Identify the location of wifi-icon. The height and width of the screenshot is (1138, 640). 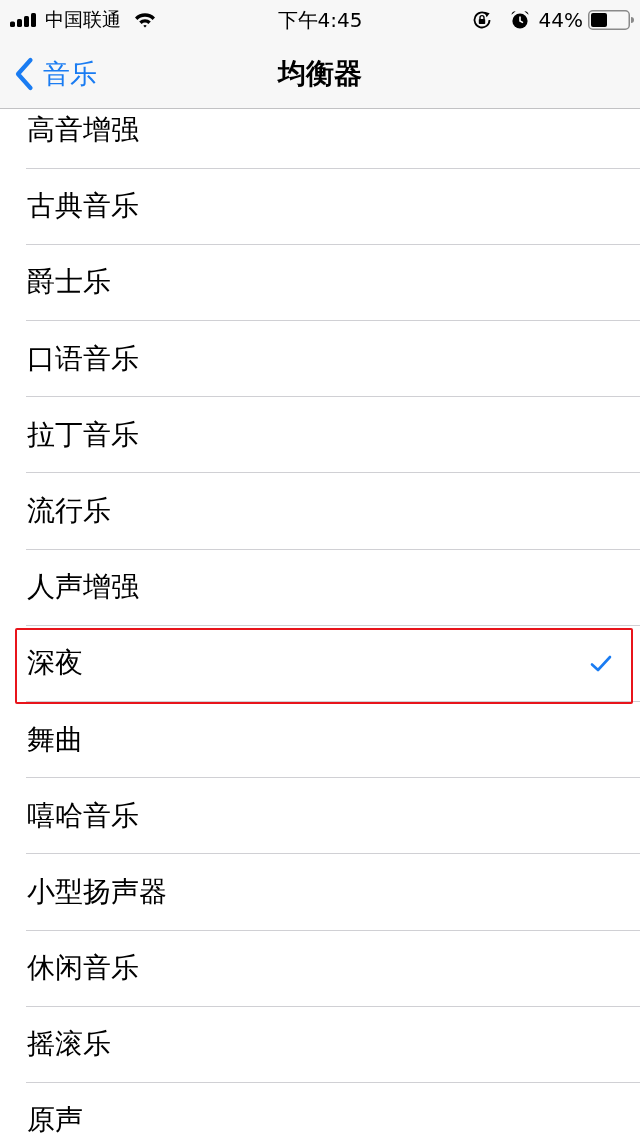
(145, 20).